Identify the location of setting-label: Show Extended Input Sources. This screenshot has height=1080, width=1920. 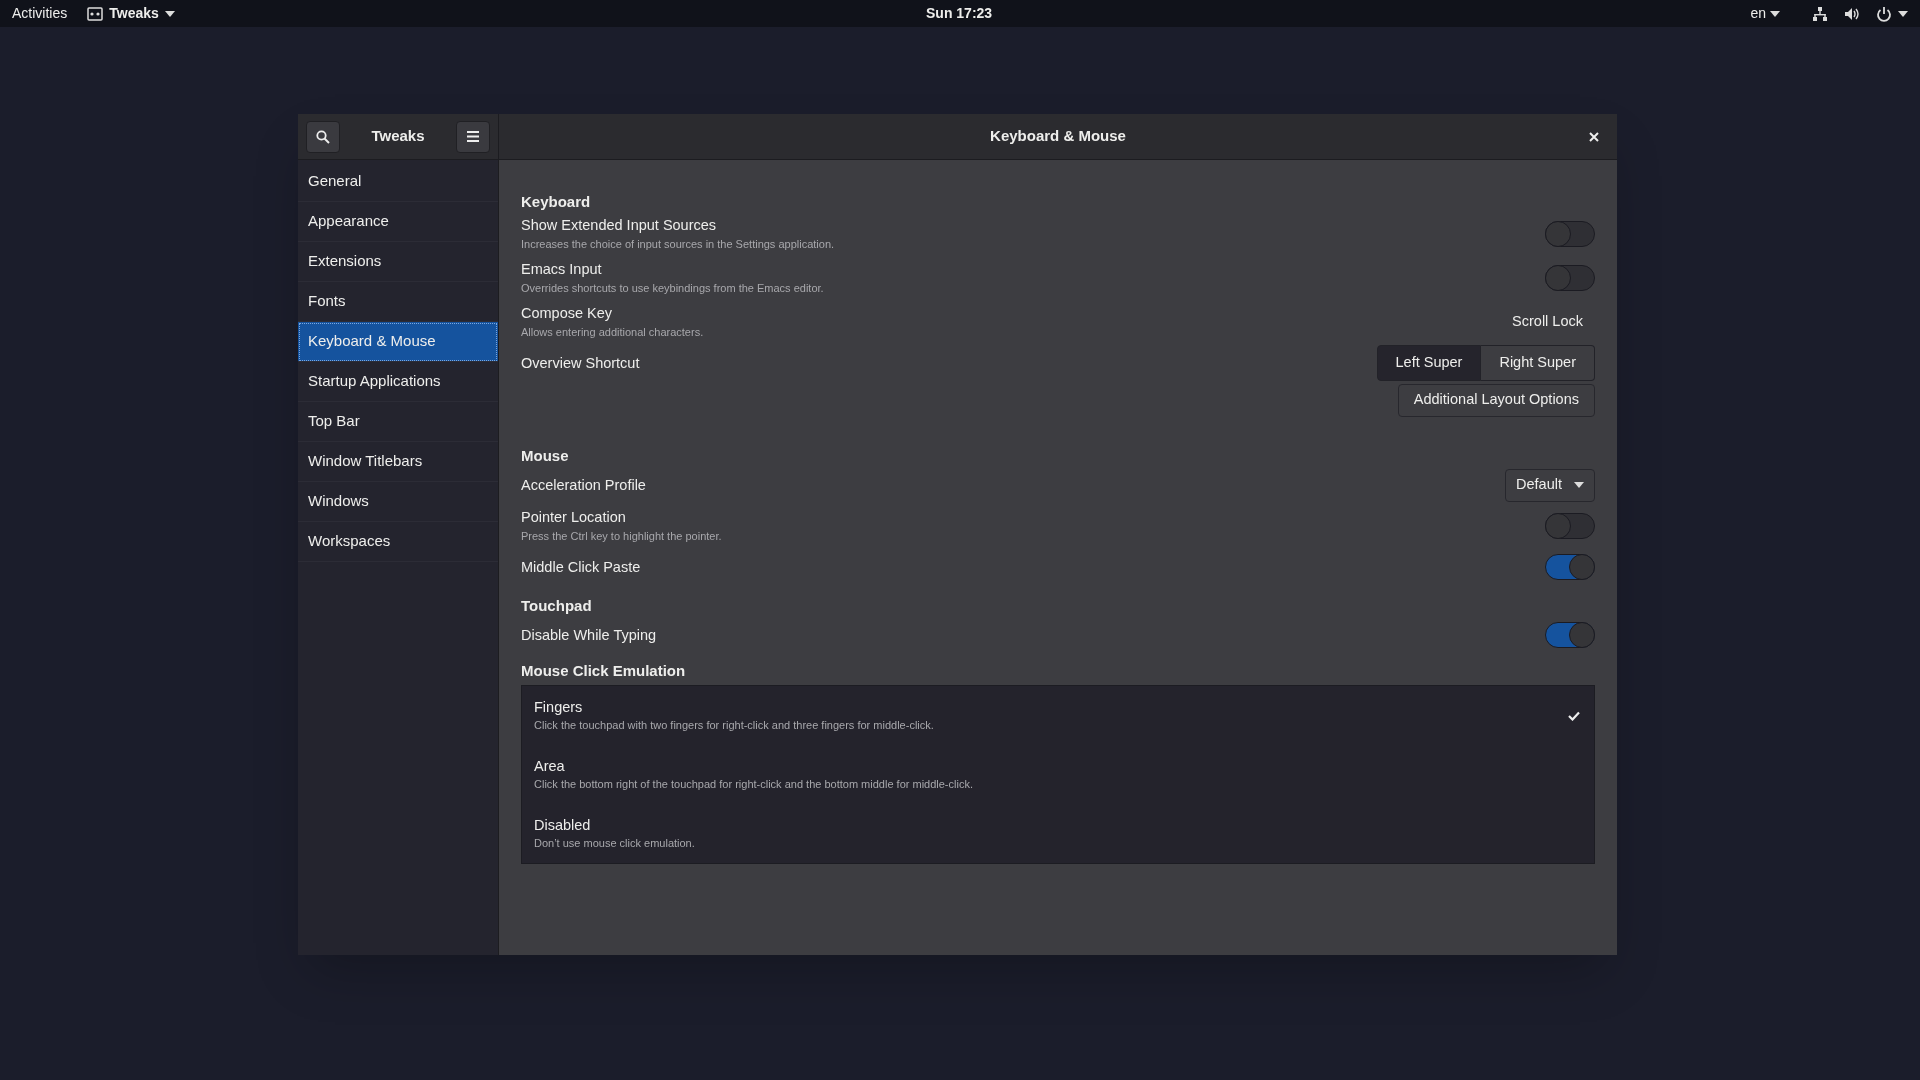
(619, 225).